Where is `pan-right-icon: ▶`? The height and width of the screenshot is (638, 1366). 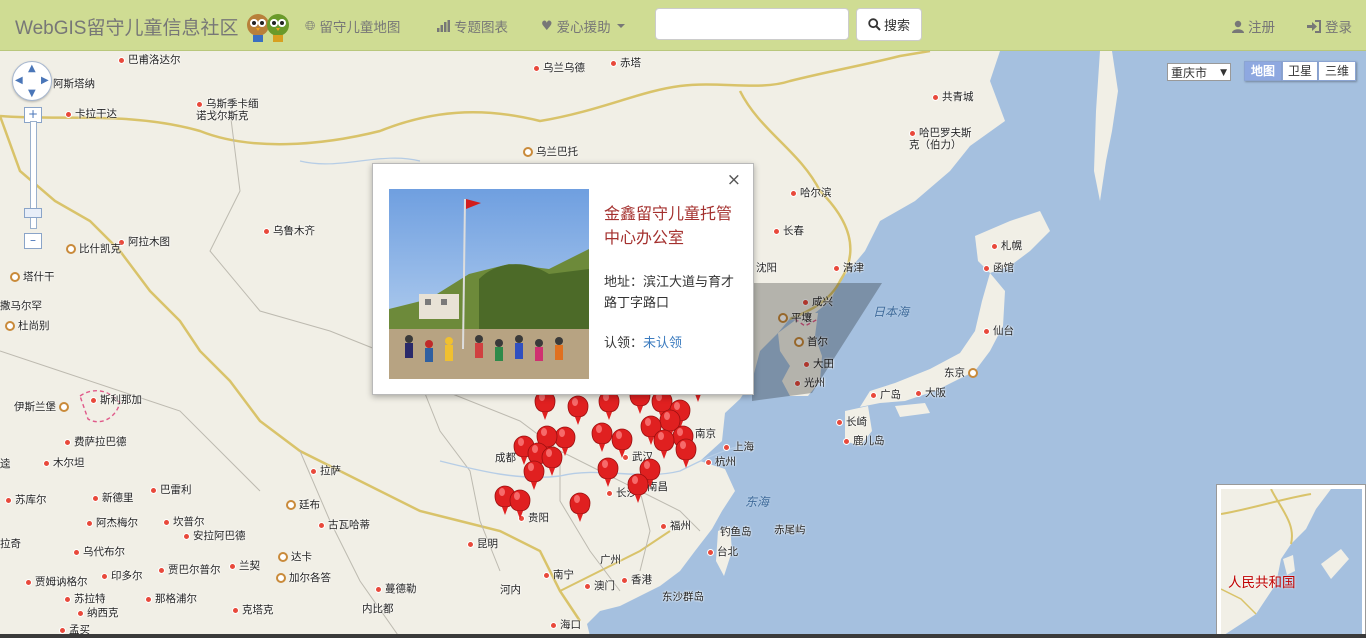 pan-right-icon: ▶ is located at coordinates (45, 80).